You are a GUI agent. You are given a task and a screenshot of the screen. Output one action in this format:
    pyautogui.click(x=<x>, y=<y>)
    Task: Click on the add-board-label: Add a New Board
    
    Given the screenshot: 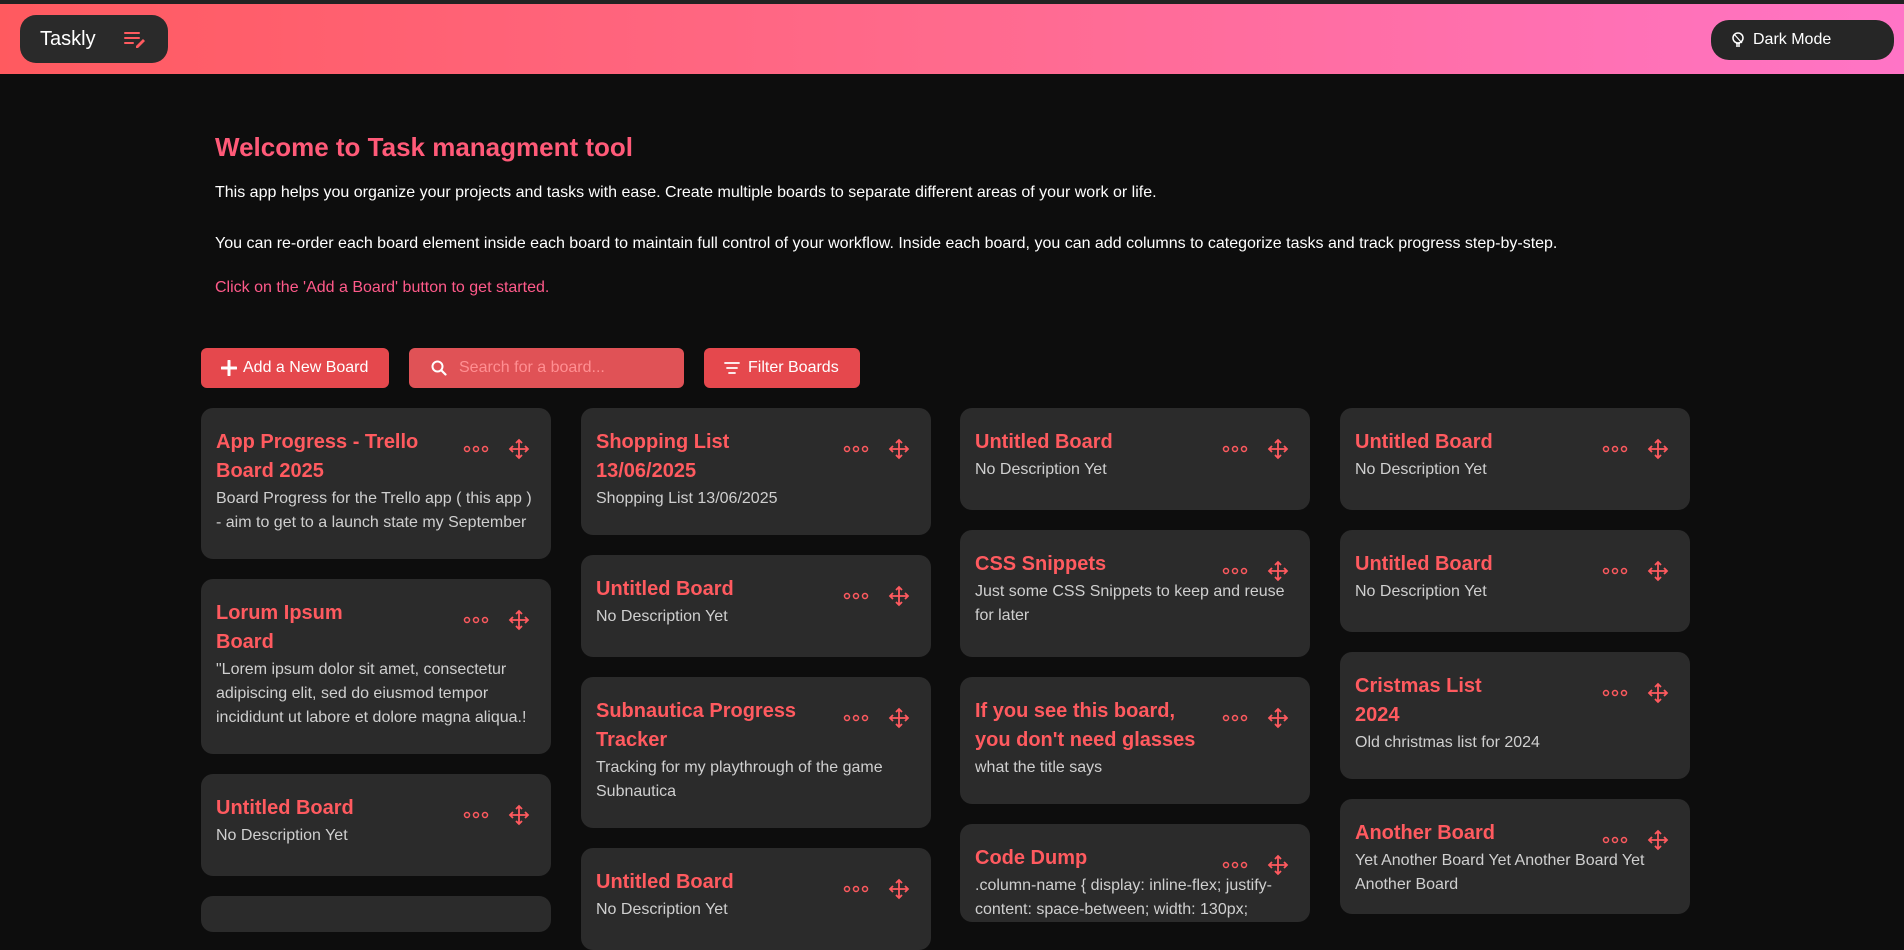 What is the action you would take?
    pyautogui.click(x=306, y=367)
    